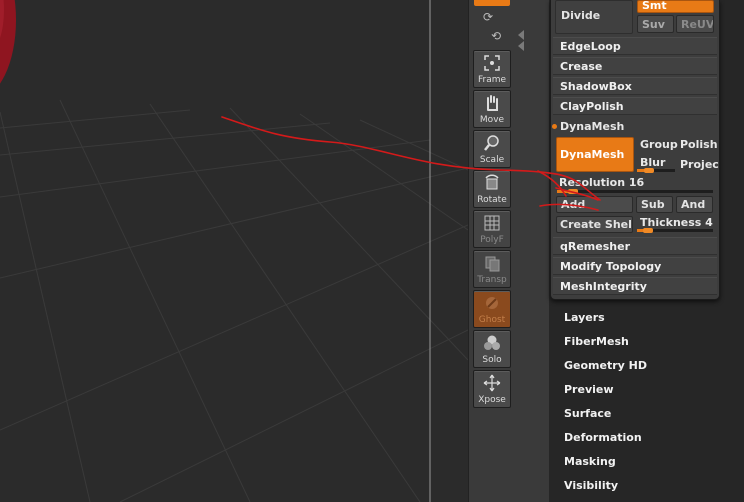 The height and width of the screenshot is (502, 744). Describe the element at coordinates (492, 383) in the screenshot. I see `xpose-arrows-icon` at that location.